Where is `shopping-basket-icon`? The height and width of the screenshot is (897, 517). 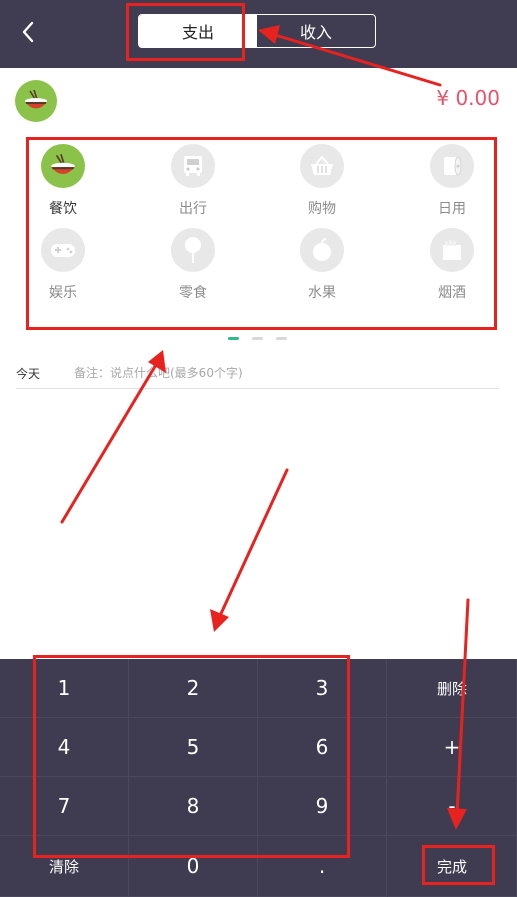
shopping-basket-icon is located at coordinates (322, 166).